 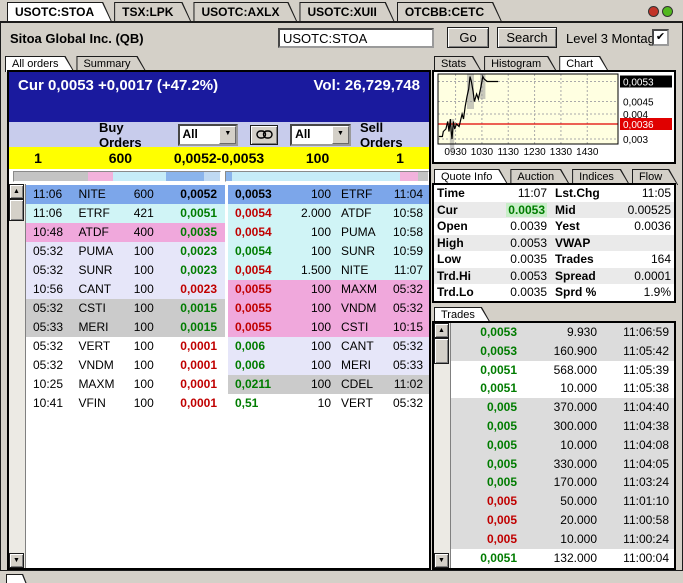 I want to click on book-row: 05:32 VERT 100 0,0001 0,006 100 CANT 05:32, so click(x=227, y=346).